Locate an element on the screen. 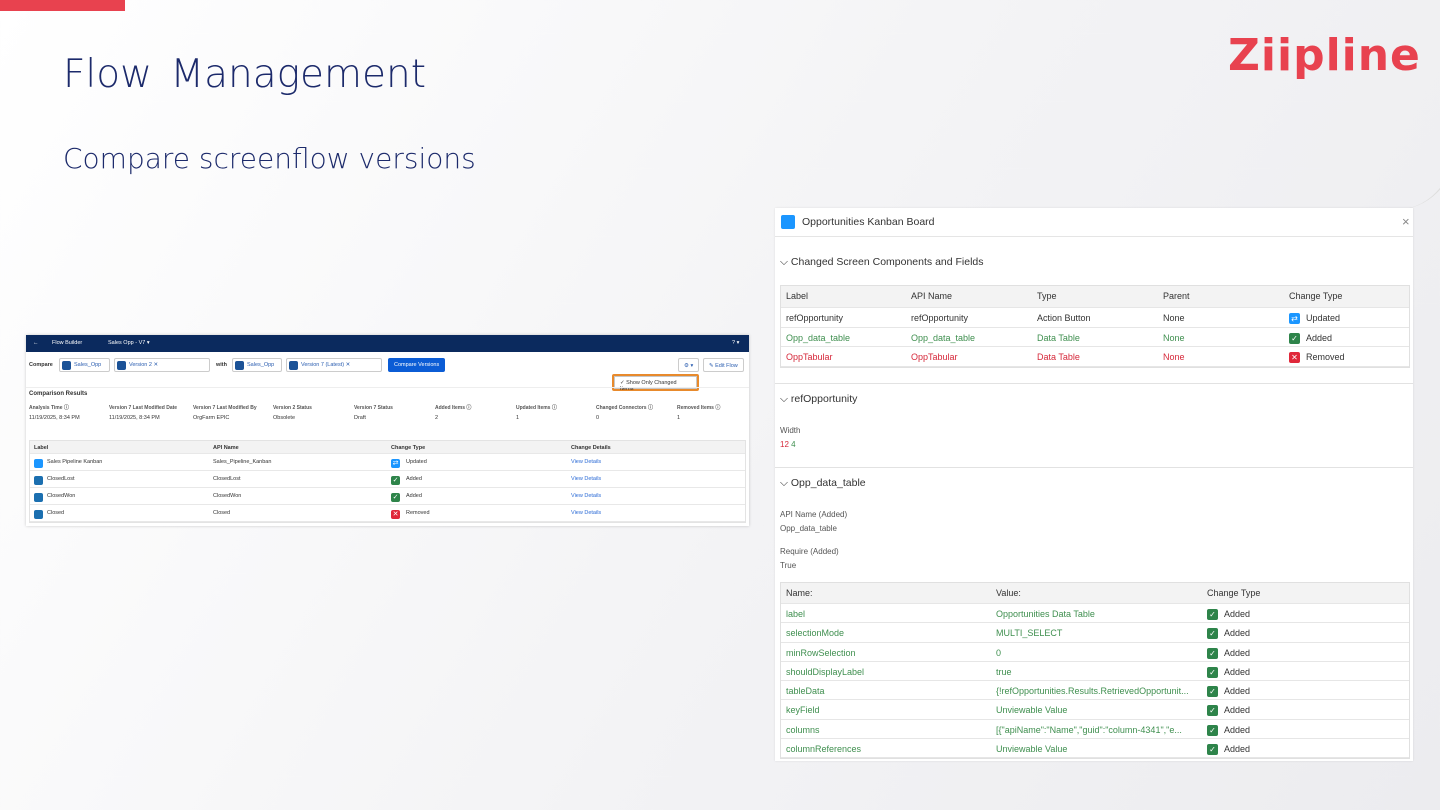 Image resolution: width=1440 pixels, height=810 pixels. width-new: 4 is located at coordinates (793, 444).